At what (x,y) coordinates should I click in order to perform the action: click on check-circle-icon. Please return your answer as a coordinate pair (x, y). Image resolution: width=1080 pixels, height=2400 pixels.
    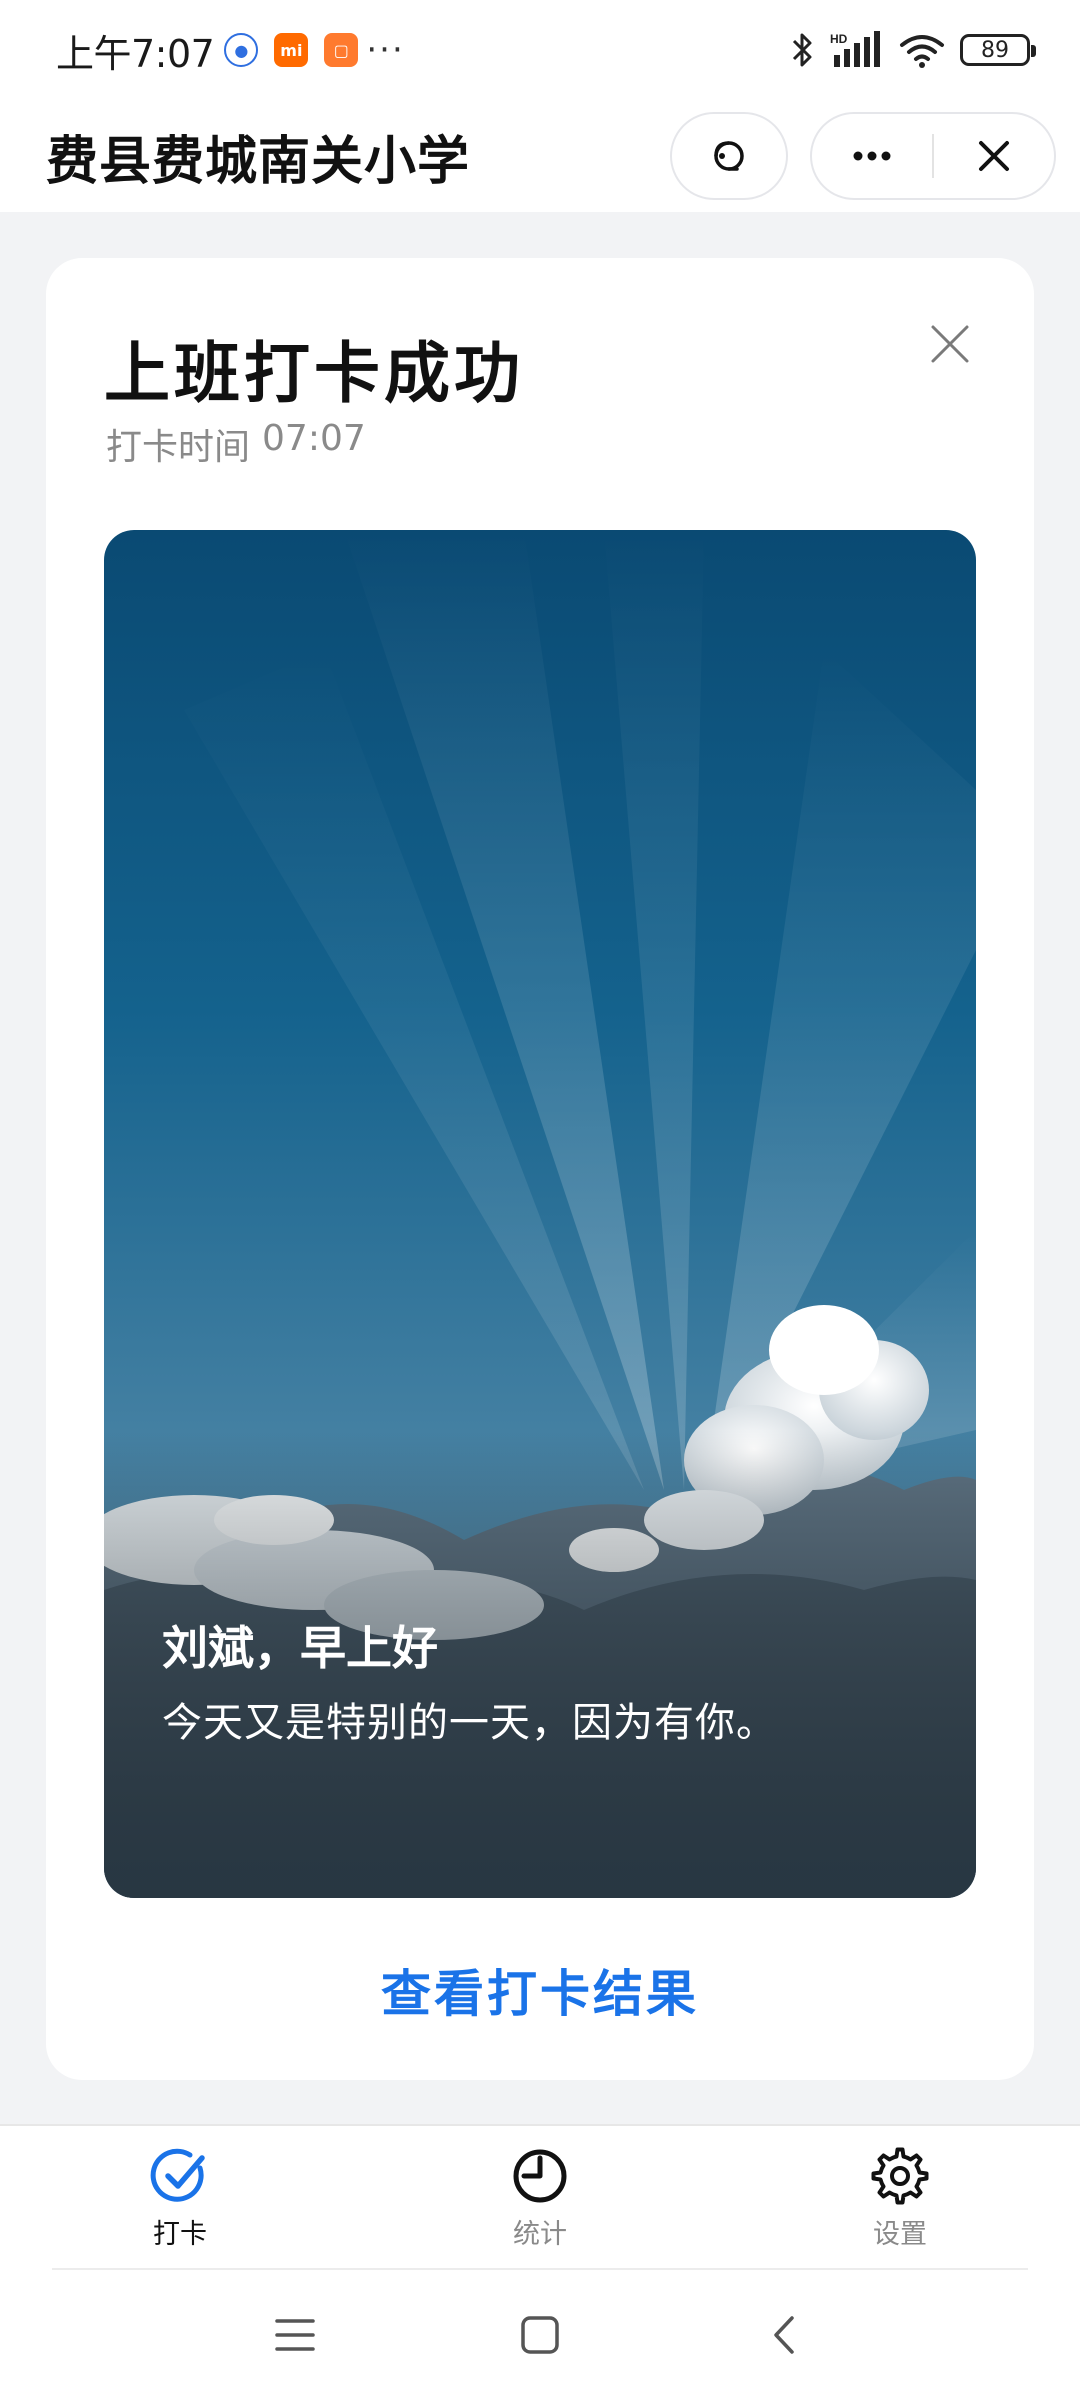
    Looking at the image, I should click on (177, 2175).